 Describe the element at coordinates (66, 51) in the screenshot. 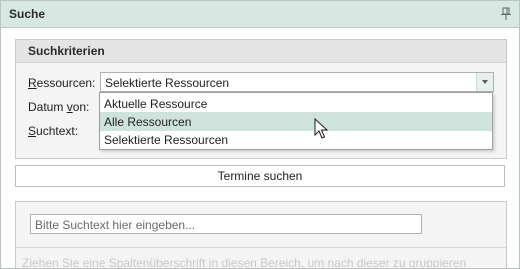

I see `criteria-title: Suchkriterien` at that location.